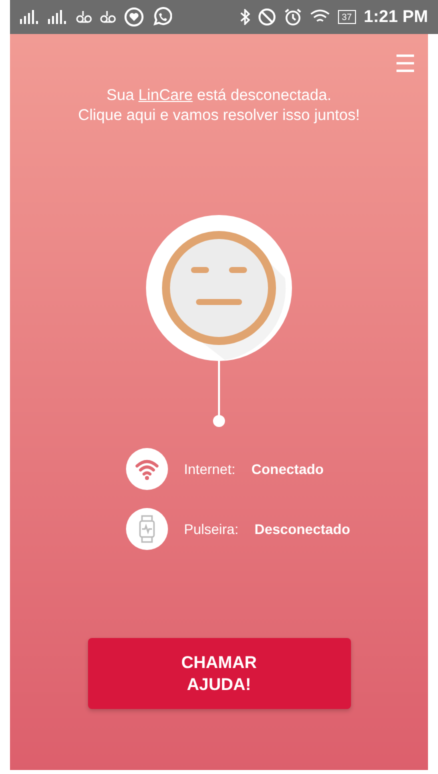 The height and width of the screenshot is (774, 438). I want to click on clock-time: 1:21 PM, so click(396, 17).